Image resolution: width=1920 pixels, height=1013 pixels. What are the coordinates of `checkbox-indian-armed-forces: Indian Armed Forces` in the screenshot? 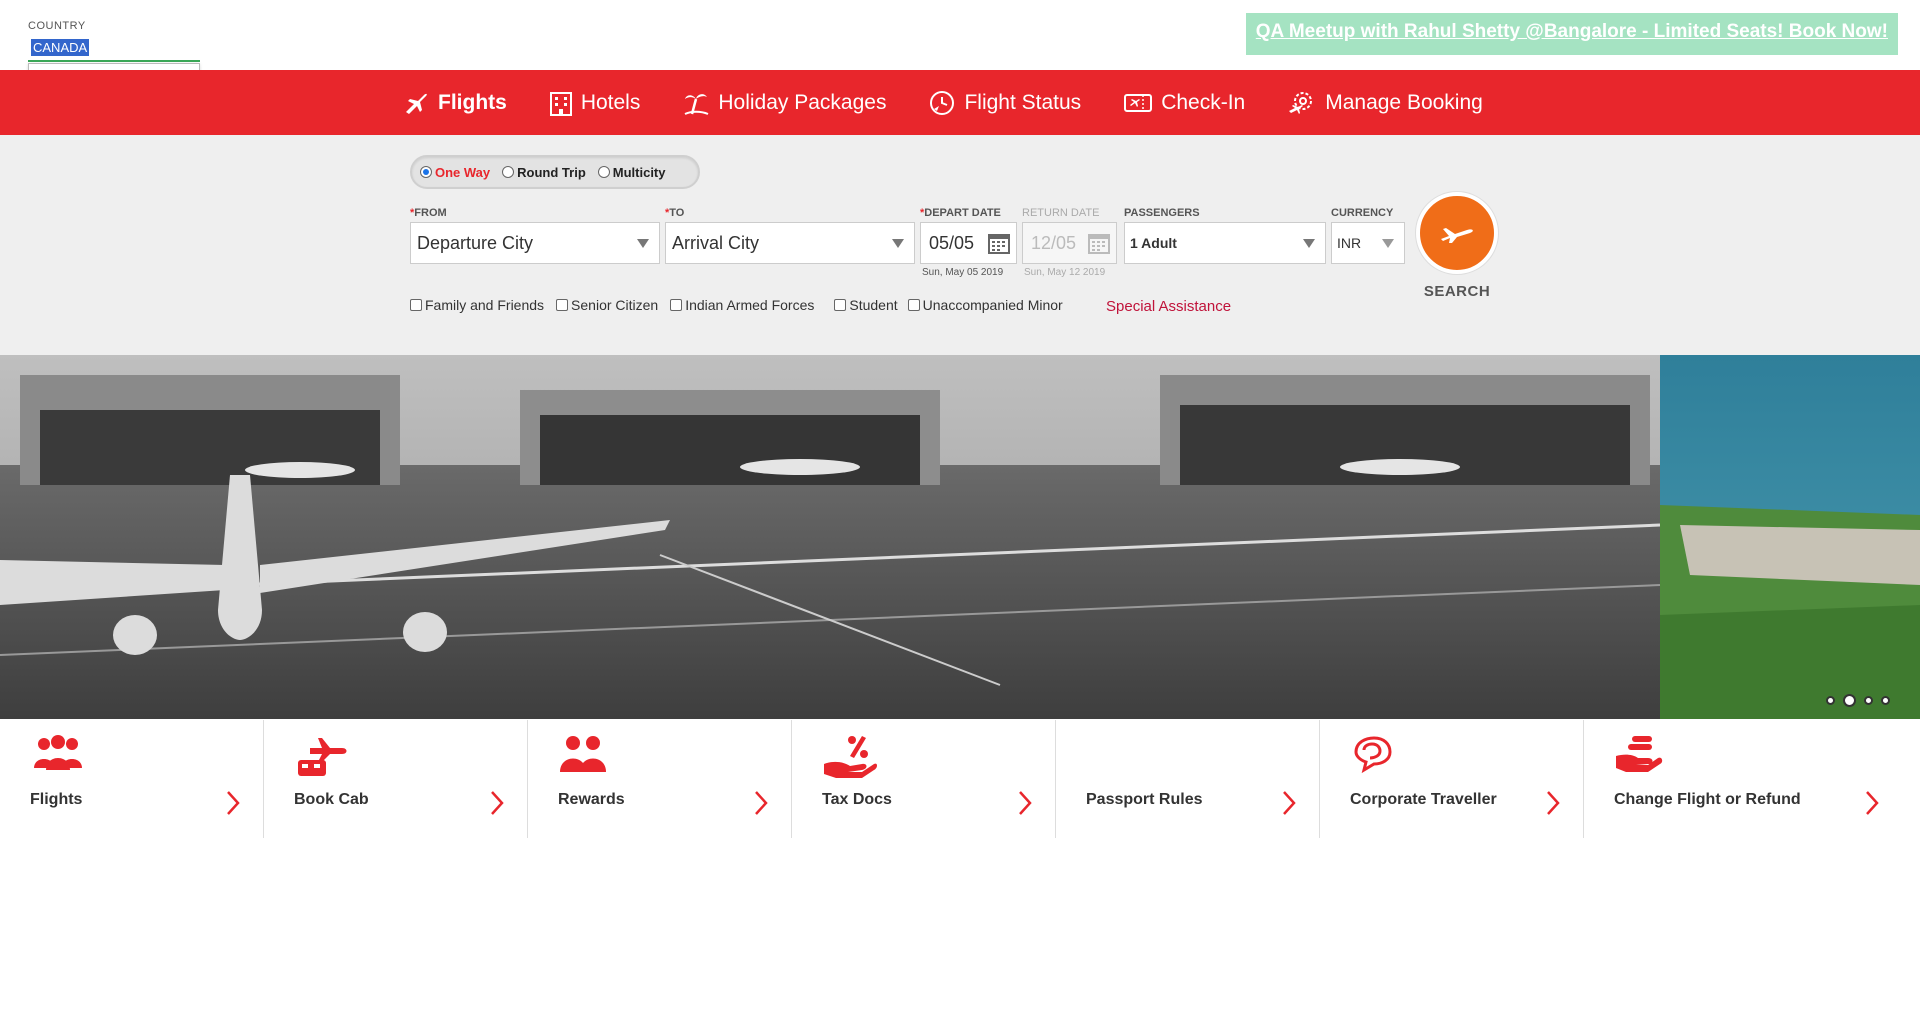 It's located at (742, 305).